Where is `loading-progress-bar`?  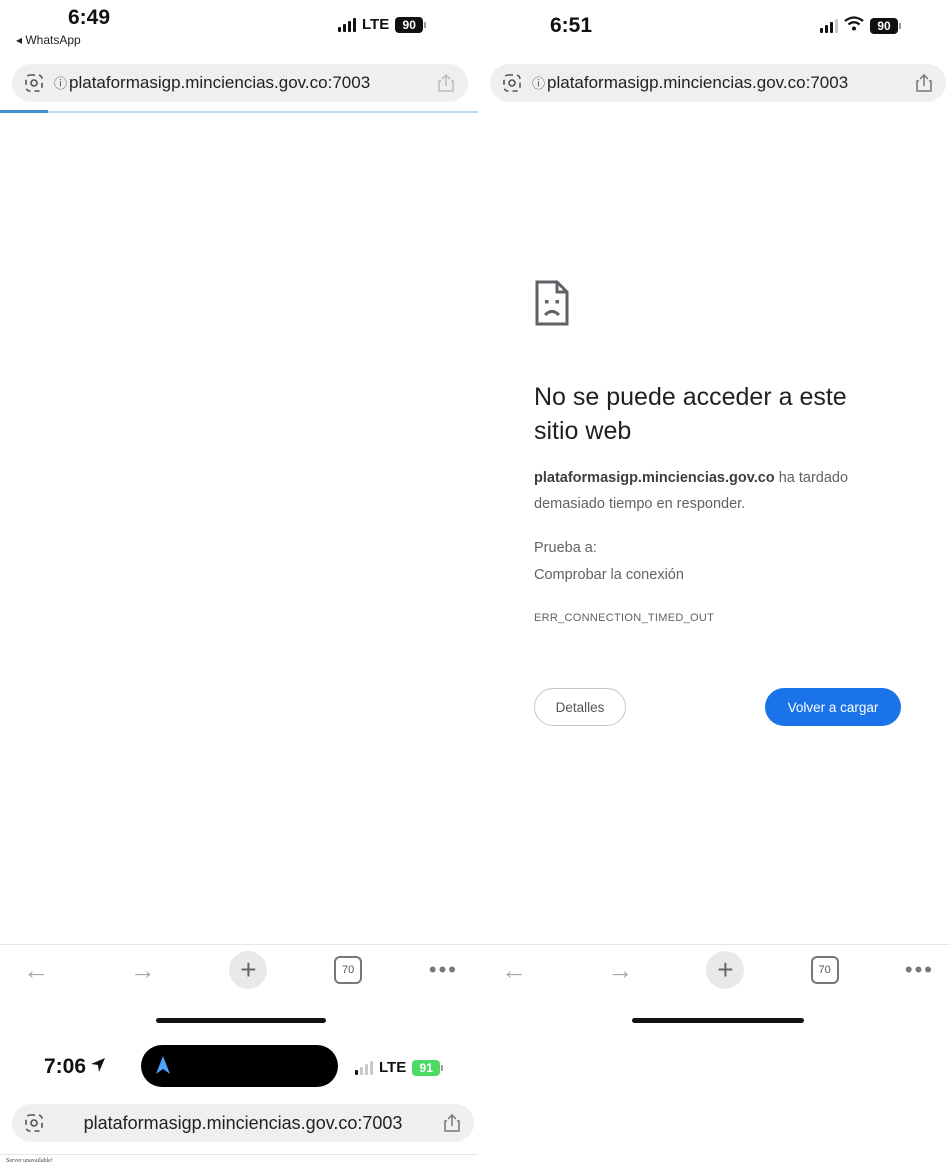 loading-progress-bar is located at coordinates (24, 111).